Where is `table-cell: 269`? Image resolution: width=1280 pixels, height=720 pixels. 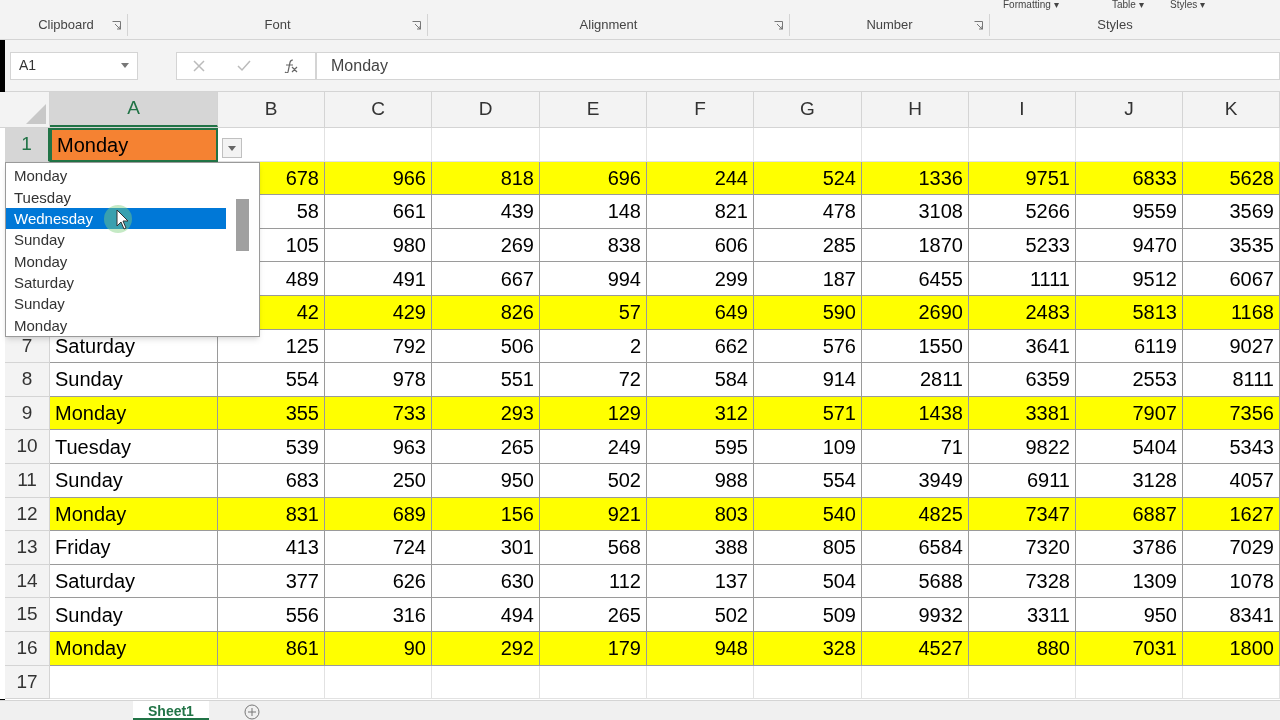 table-cell: 269 is located at coordinates (486, 245).